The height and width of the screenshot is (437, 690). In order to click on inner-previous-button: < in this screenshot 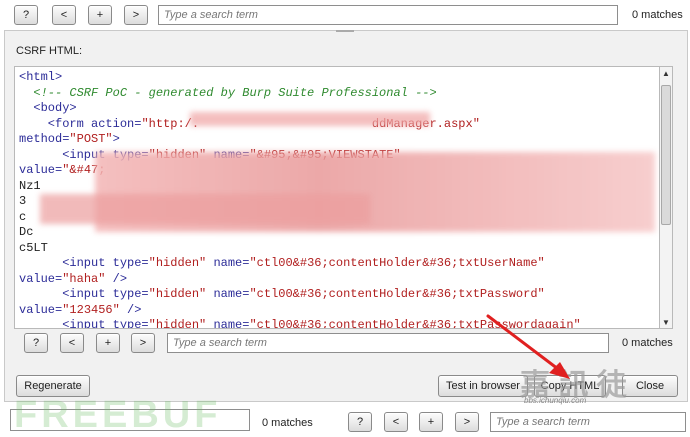, I will do `click(72, 343)`.